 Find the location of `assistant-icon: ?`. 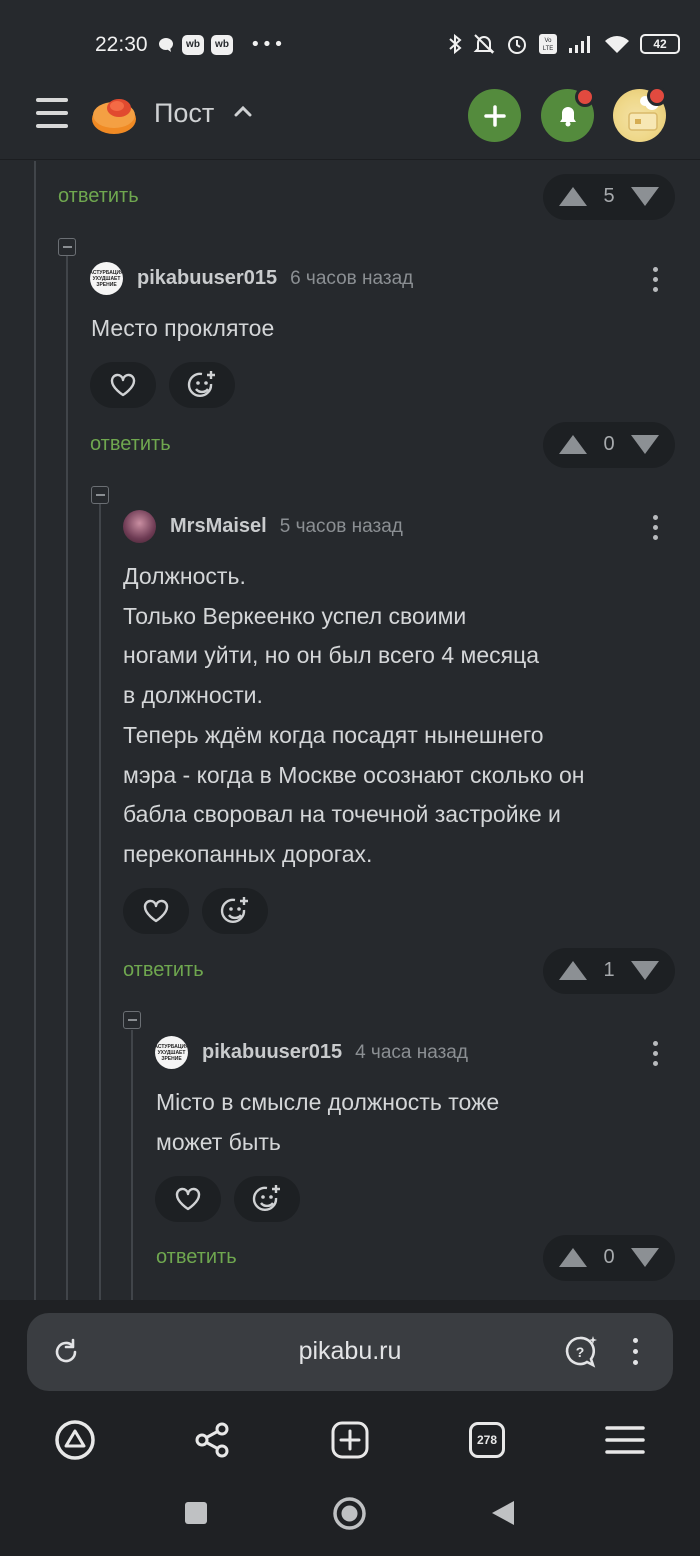

assistant-icon: ? is located at coordinates (581, 1352).